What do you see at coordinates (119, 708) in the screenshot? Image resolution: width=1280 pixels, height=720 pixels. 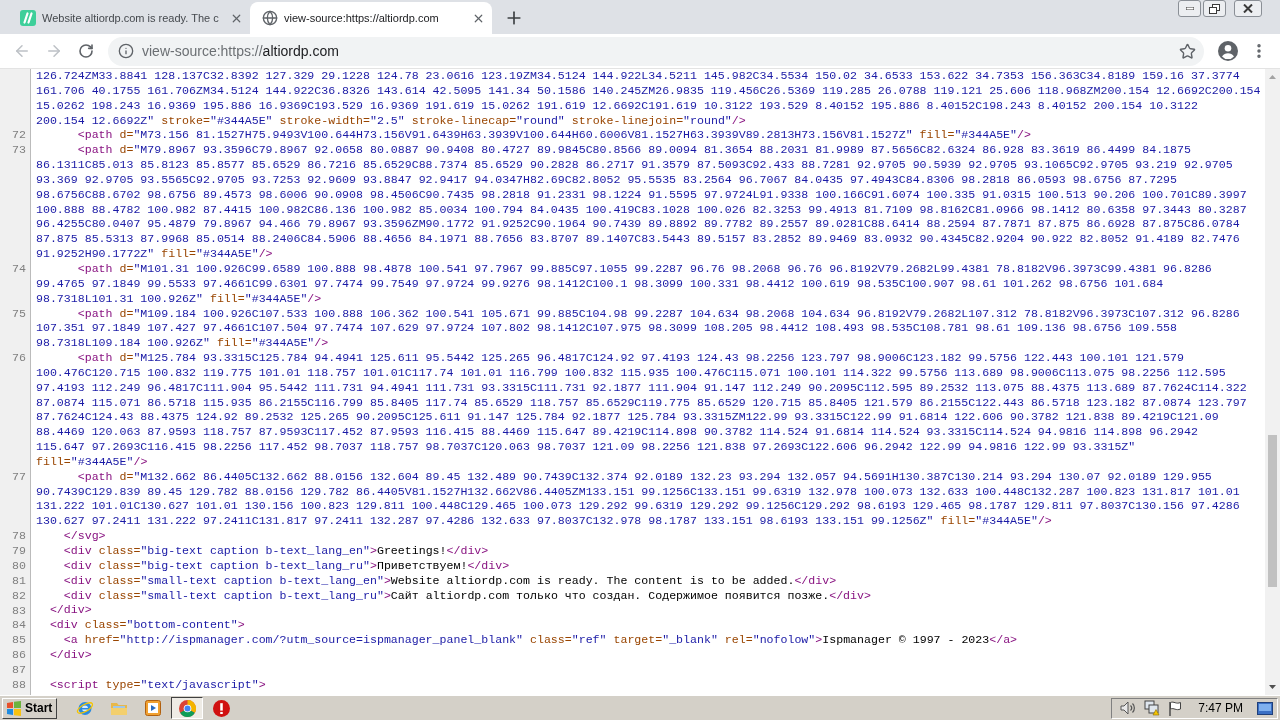 I see `folder-icon` at bounding box center [119, 708].